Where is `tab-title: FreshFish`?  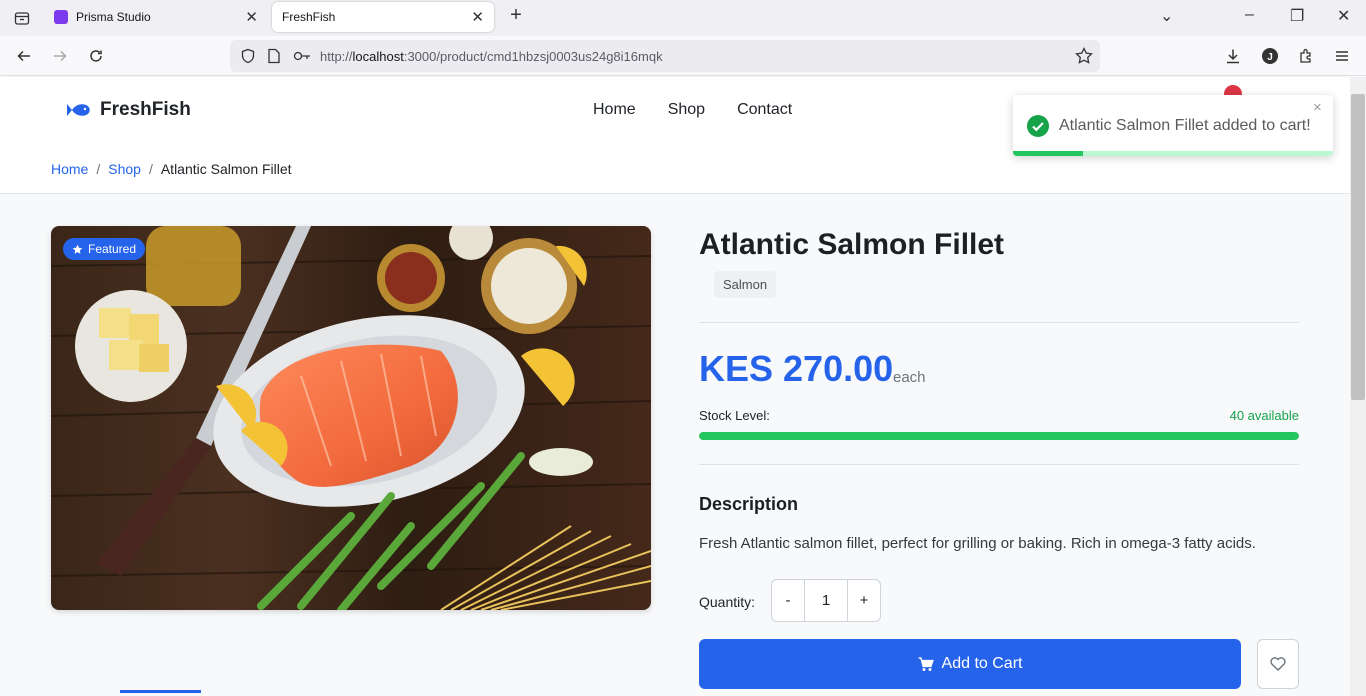 tab-title: FreshFish is located at coordinates (309, 17).